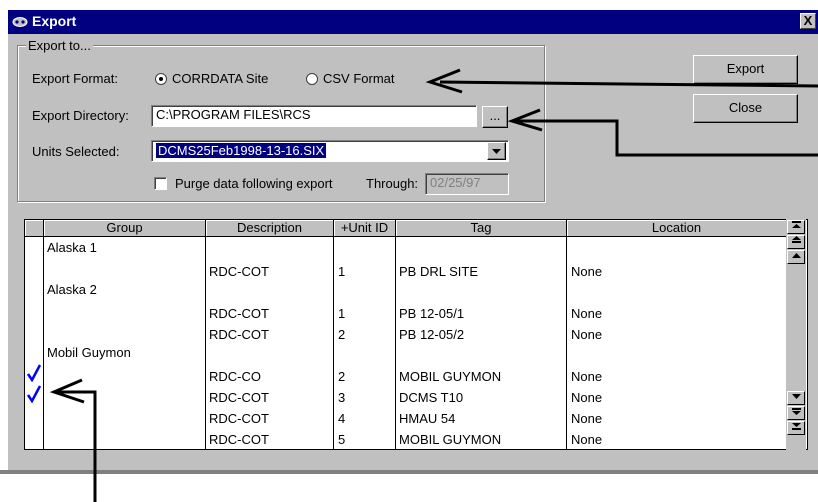 The width and height of the screenshot is (818, 502). Describe the element at coordinates (75, 446) in the screenshot. I see `arrow-to-checkmarks` at that location.